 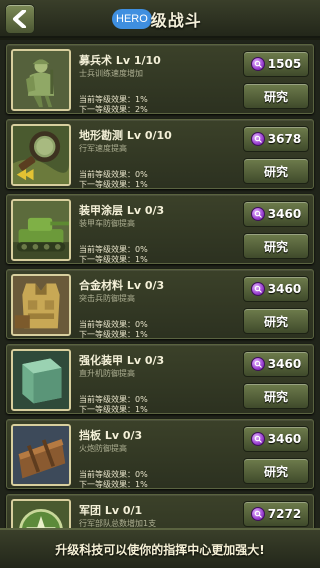 I want to click on vest-icon, so click(x=41, y=305).